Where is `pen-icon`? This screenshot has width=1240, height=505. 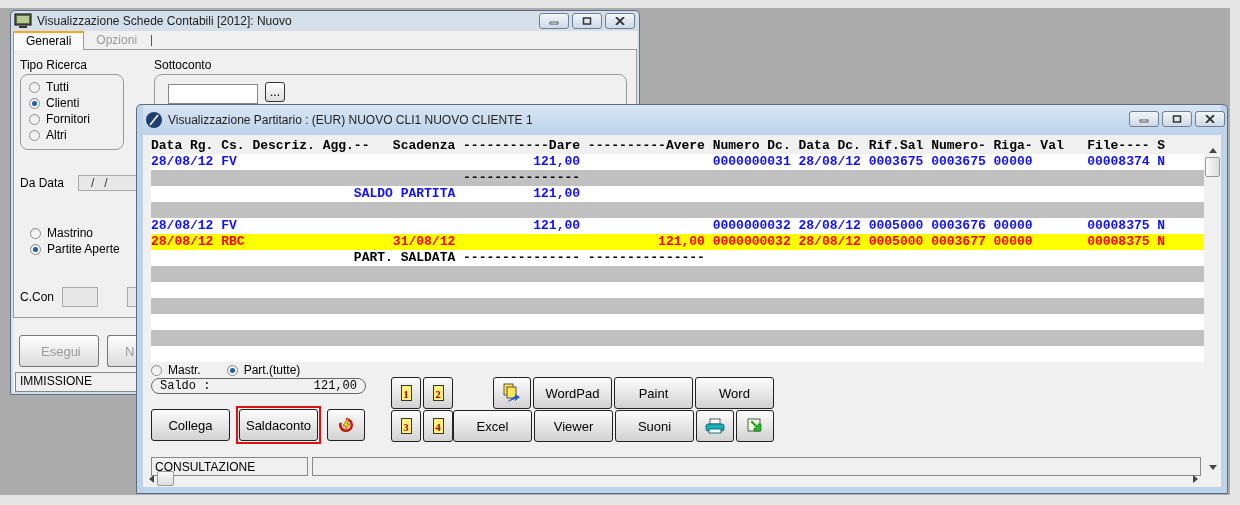 pen-icon is located at coordinates (154, 120).